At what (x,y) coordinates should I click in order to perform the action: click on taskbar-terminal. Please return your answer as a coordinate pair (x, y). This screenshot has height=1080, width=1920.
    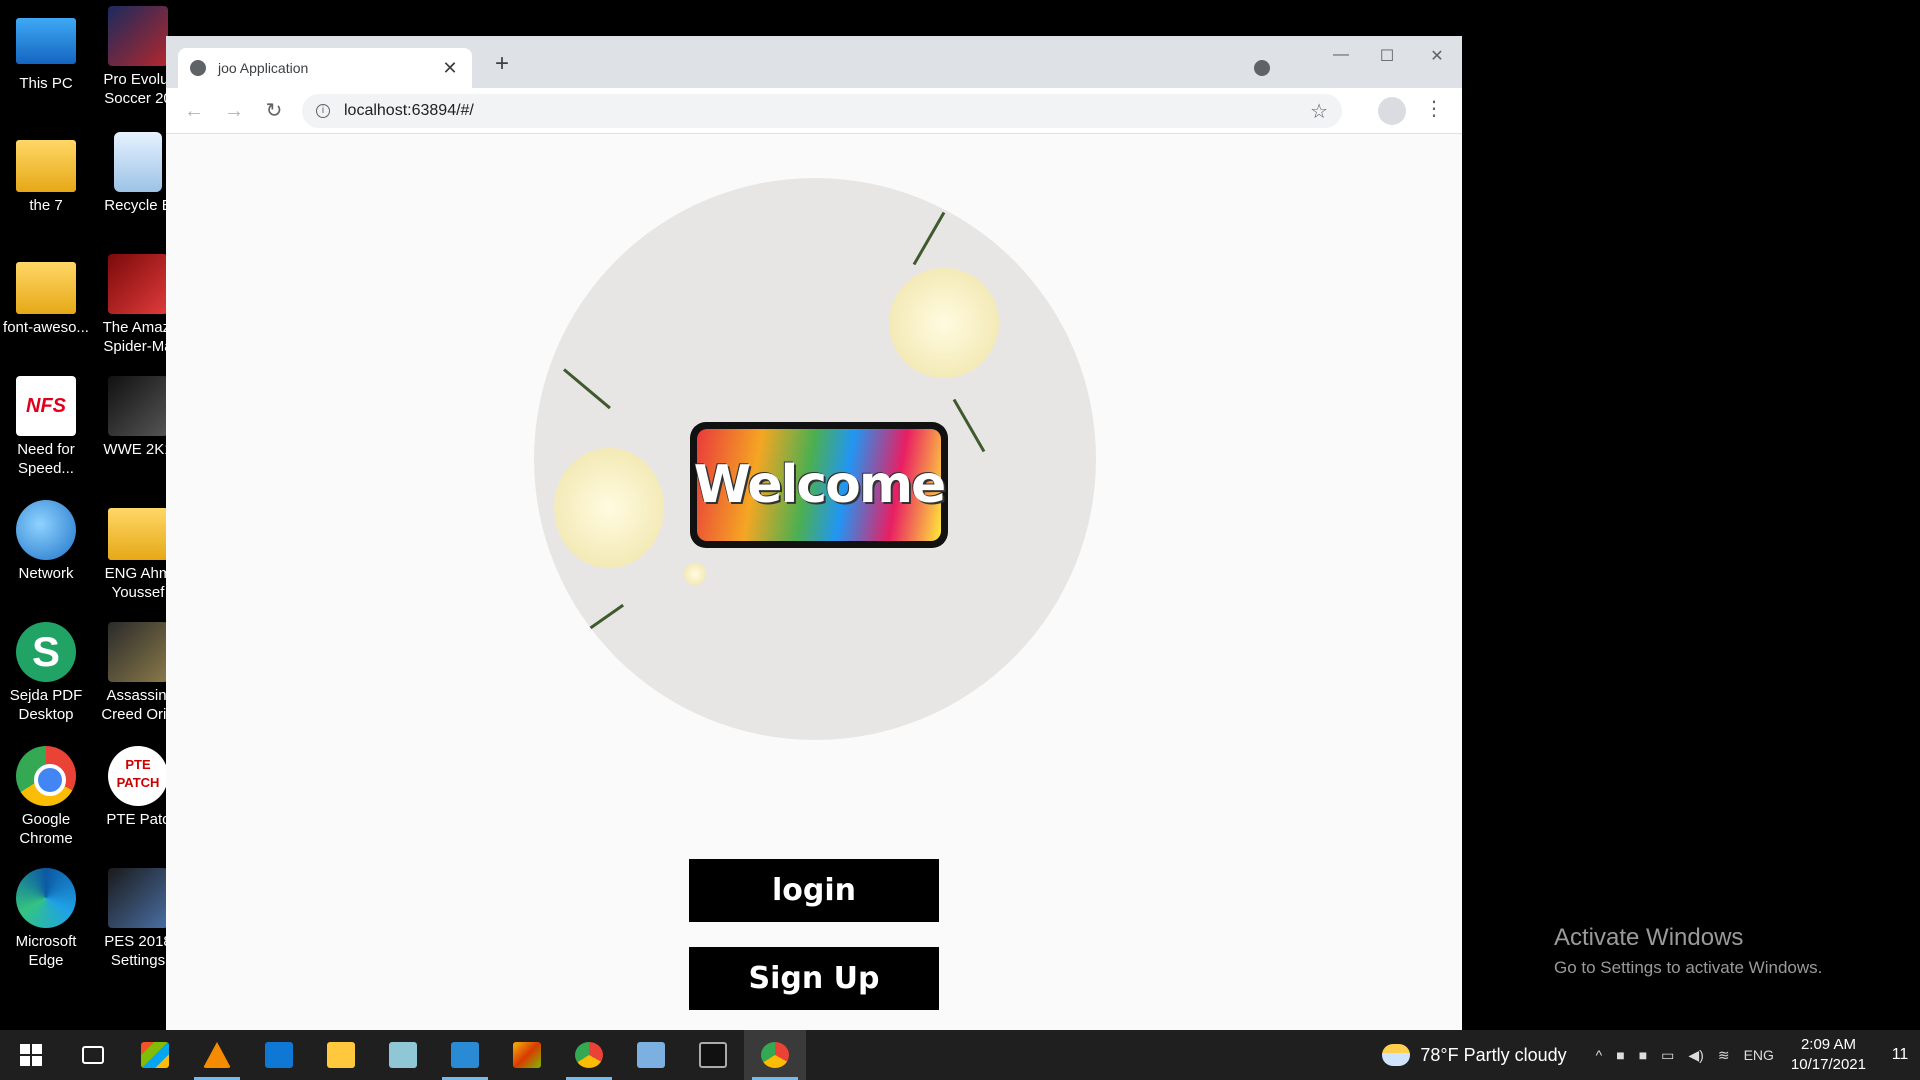
    Looking at the image, I should click on (713, 1055).